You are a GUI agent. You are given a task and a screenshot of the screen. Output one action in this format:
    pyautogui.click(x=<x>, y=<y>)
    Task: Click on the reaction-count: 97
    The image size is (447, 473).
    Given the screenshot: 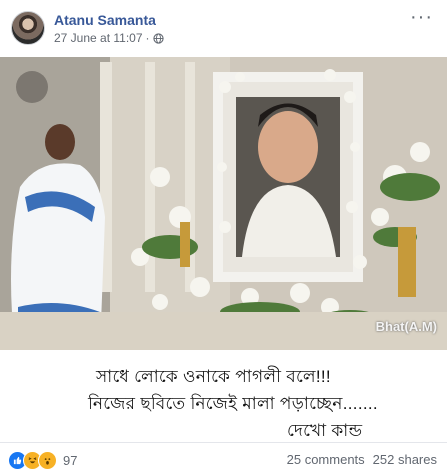 What is the action you would take?
    pyautogui.click(x=70, y=460)
    